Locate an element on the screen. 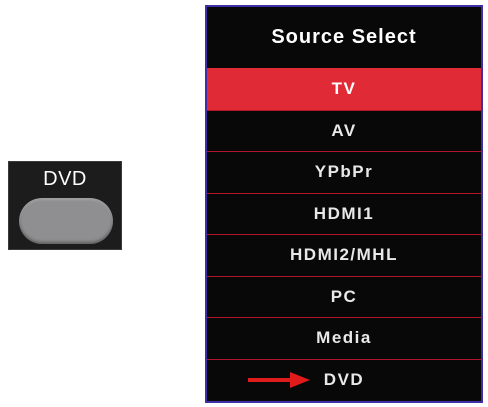 The width and height of the screenshot is (488, 407). source-item-label: PC is located at coordinates (344, 296).